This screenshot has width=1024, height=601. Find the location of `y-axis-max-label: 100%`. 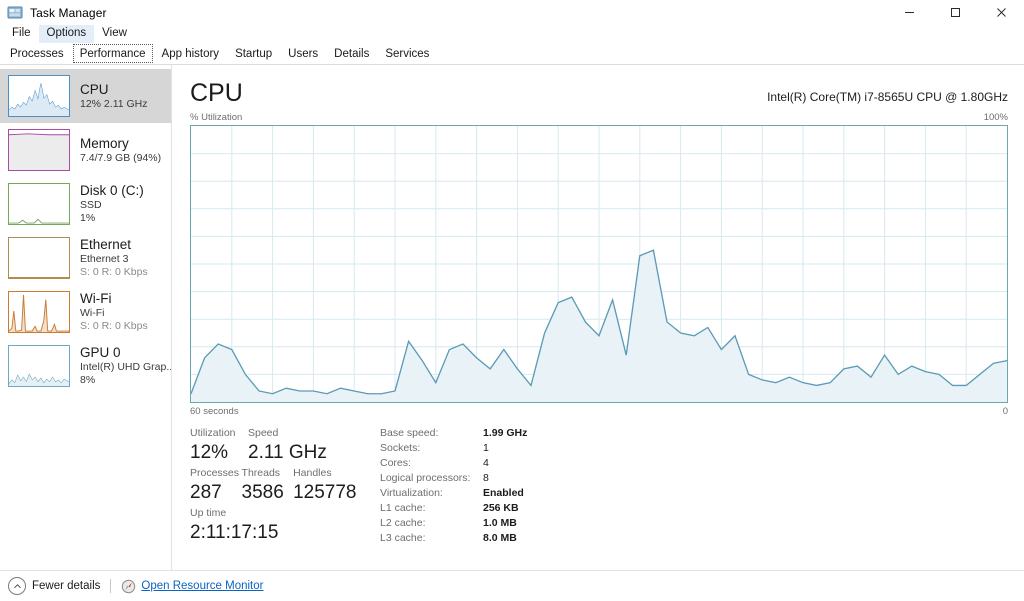

y-axis-max-label: 100% is located at coordinates (995, 117).